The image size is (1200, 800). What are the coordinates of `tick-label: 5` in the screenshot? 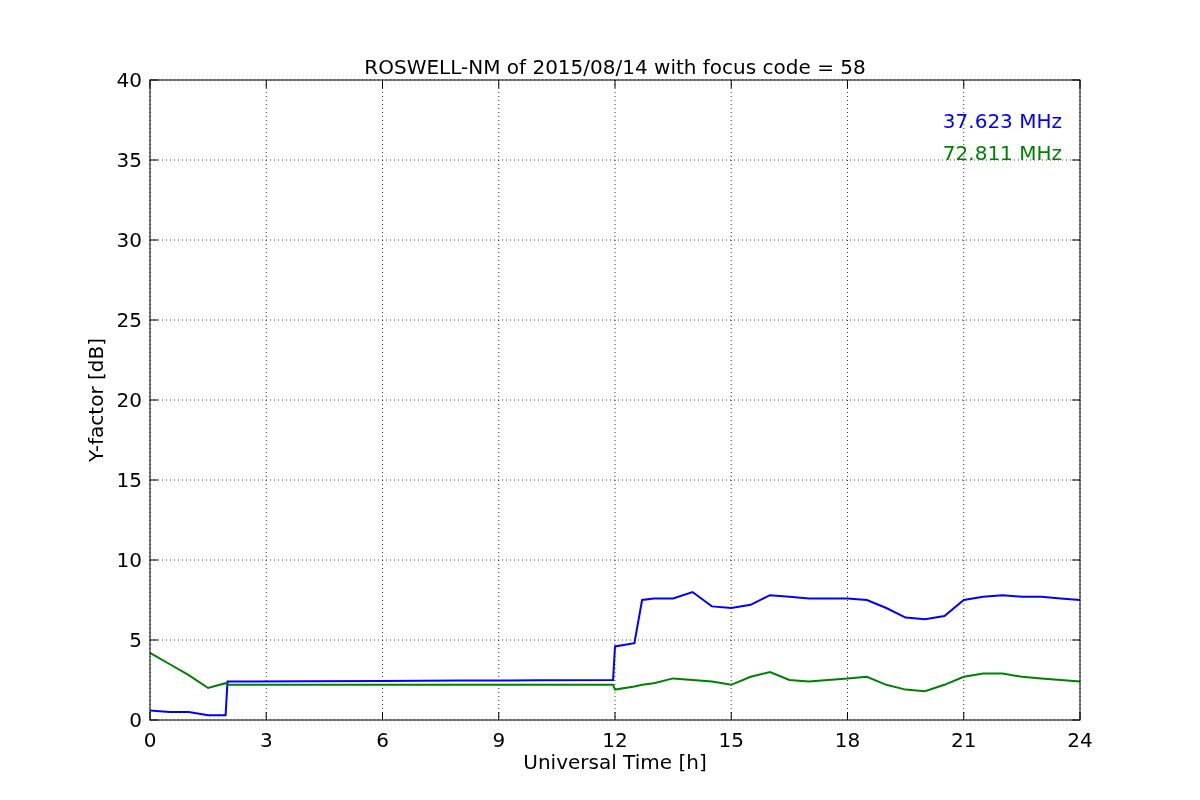 It's located at (135, 640).